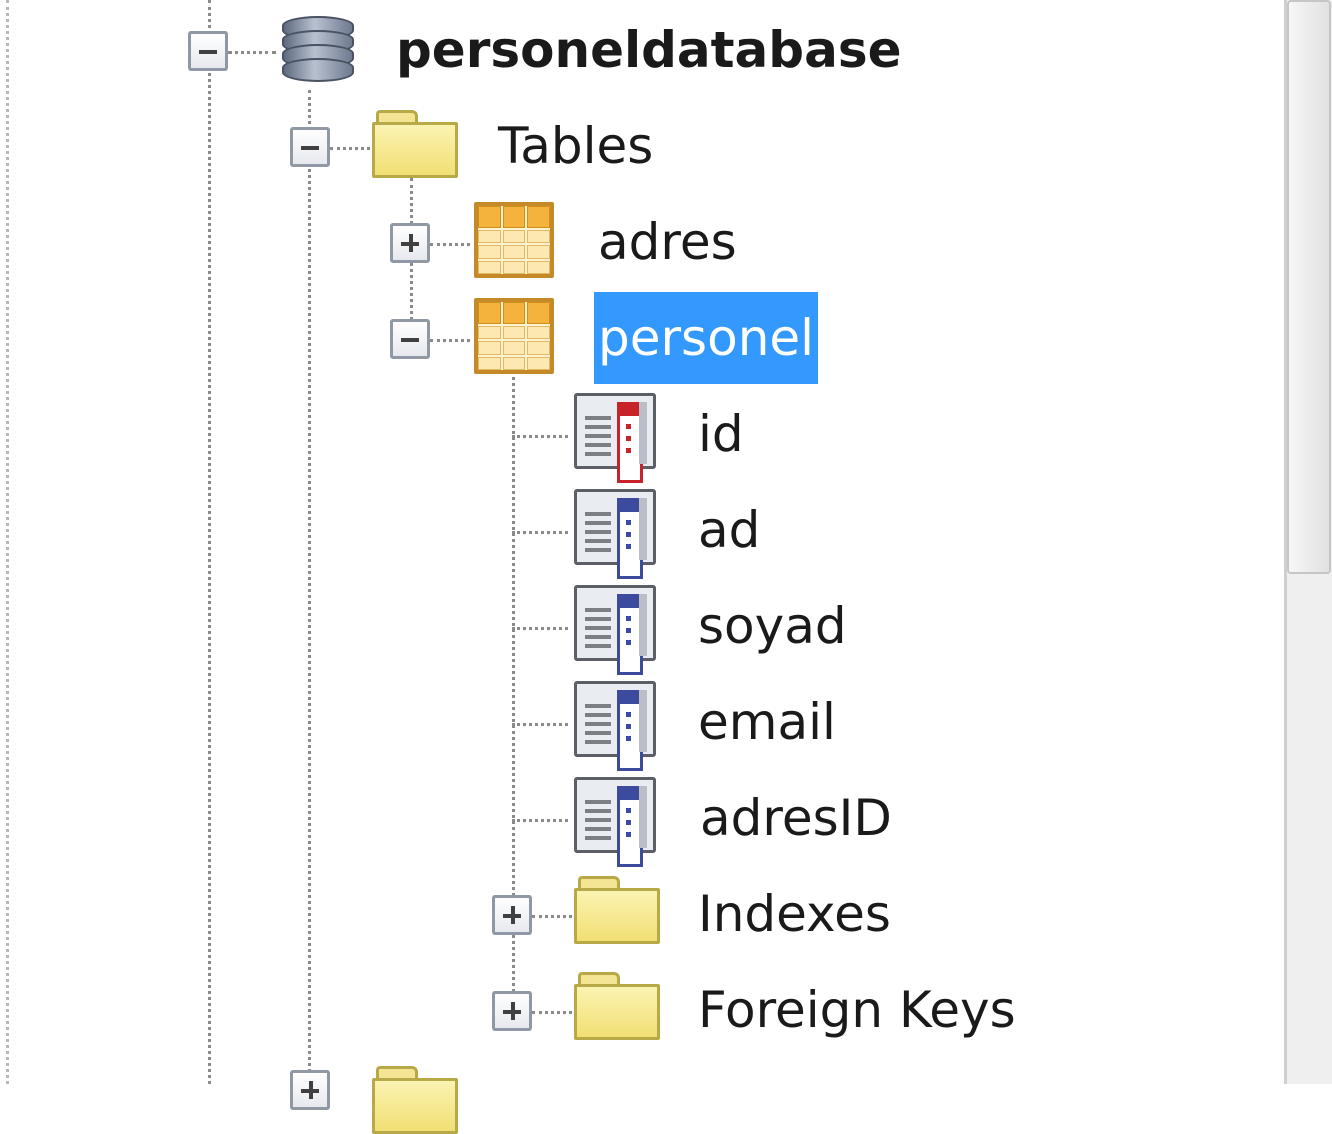 The image size is (1332, 1134). Describe the element at coordinates (667, 242) in the screenshot. I see `table-node-adres: adres` at that location.